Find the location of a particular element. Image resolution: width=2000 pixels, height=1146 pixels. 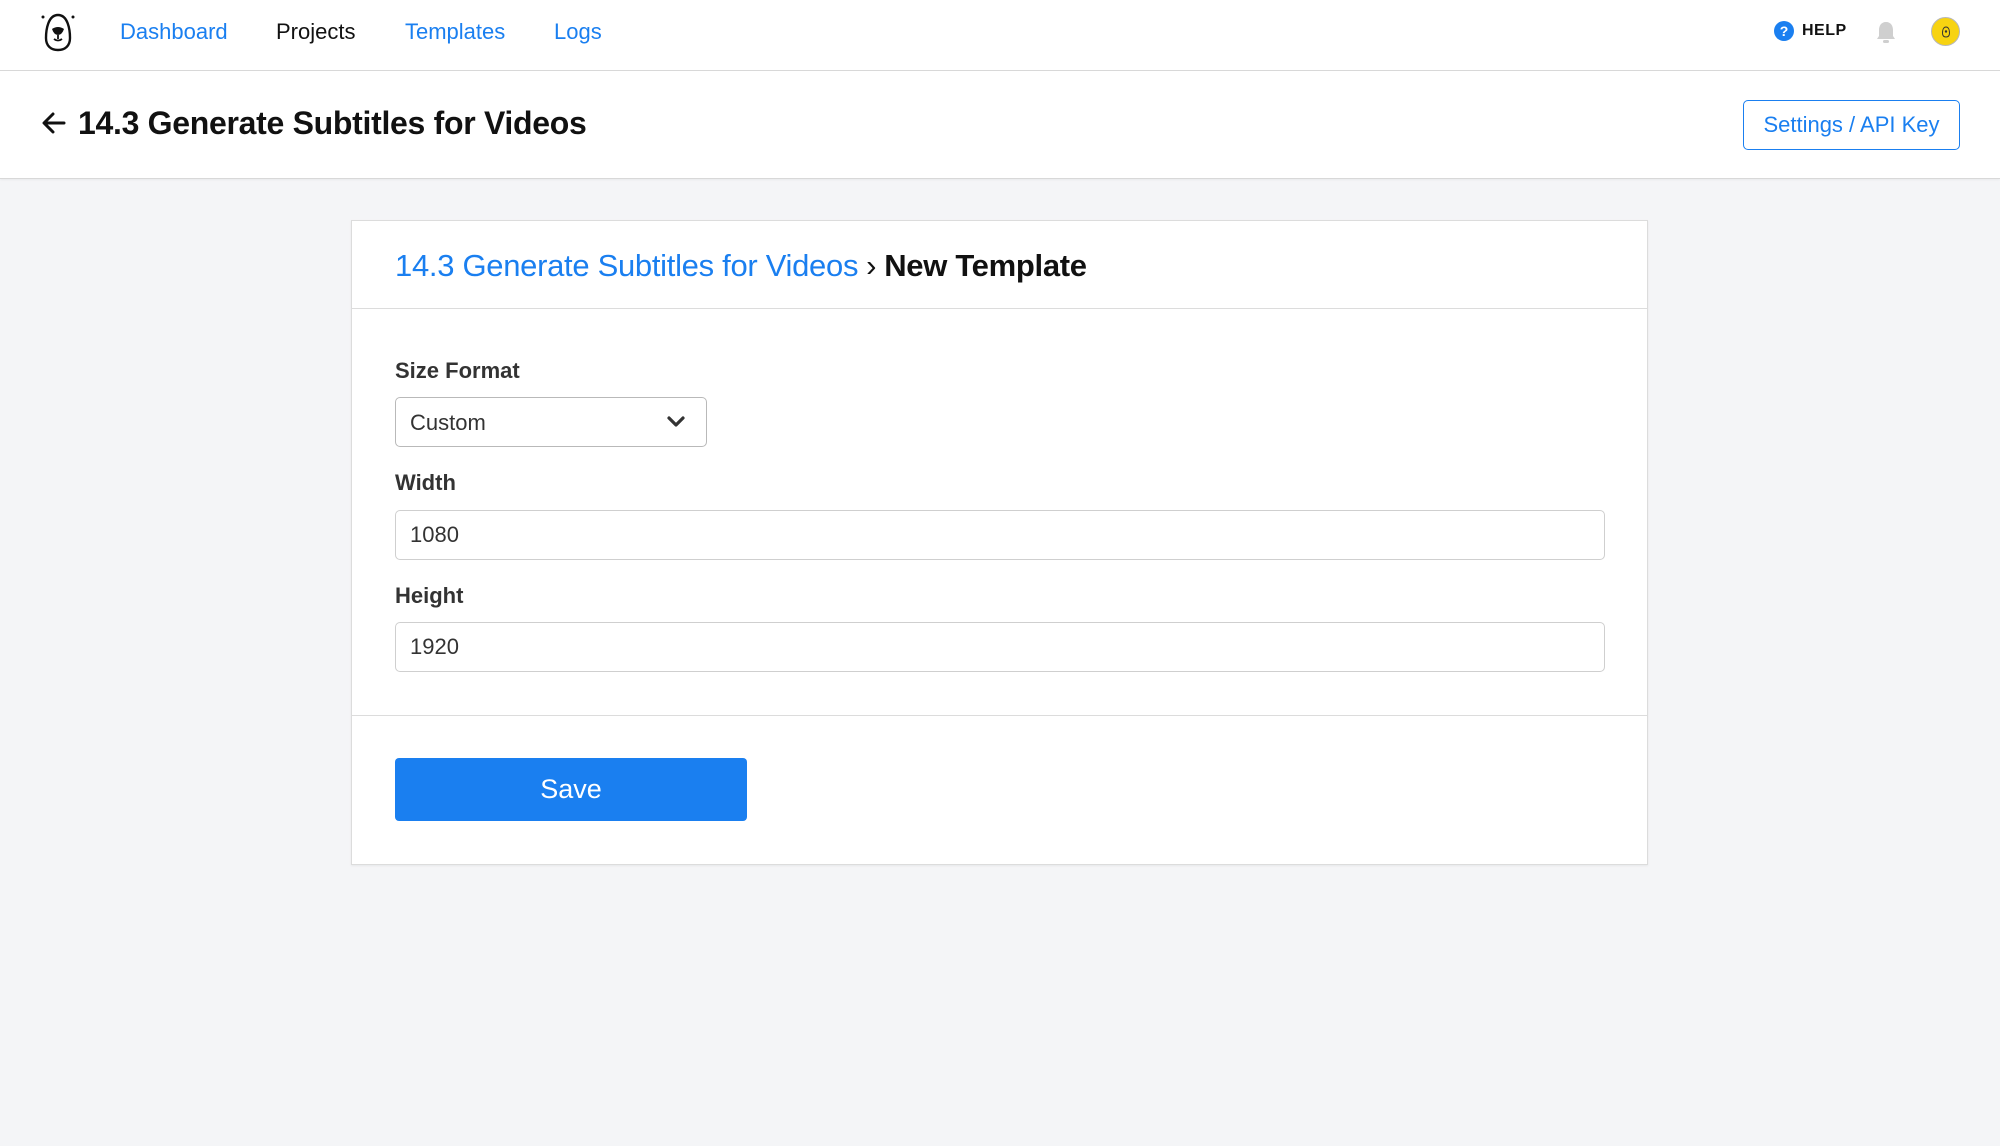

save-button: Save is located at coordinates (571, 789).